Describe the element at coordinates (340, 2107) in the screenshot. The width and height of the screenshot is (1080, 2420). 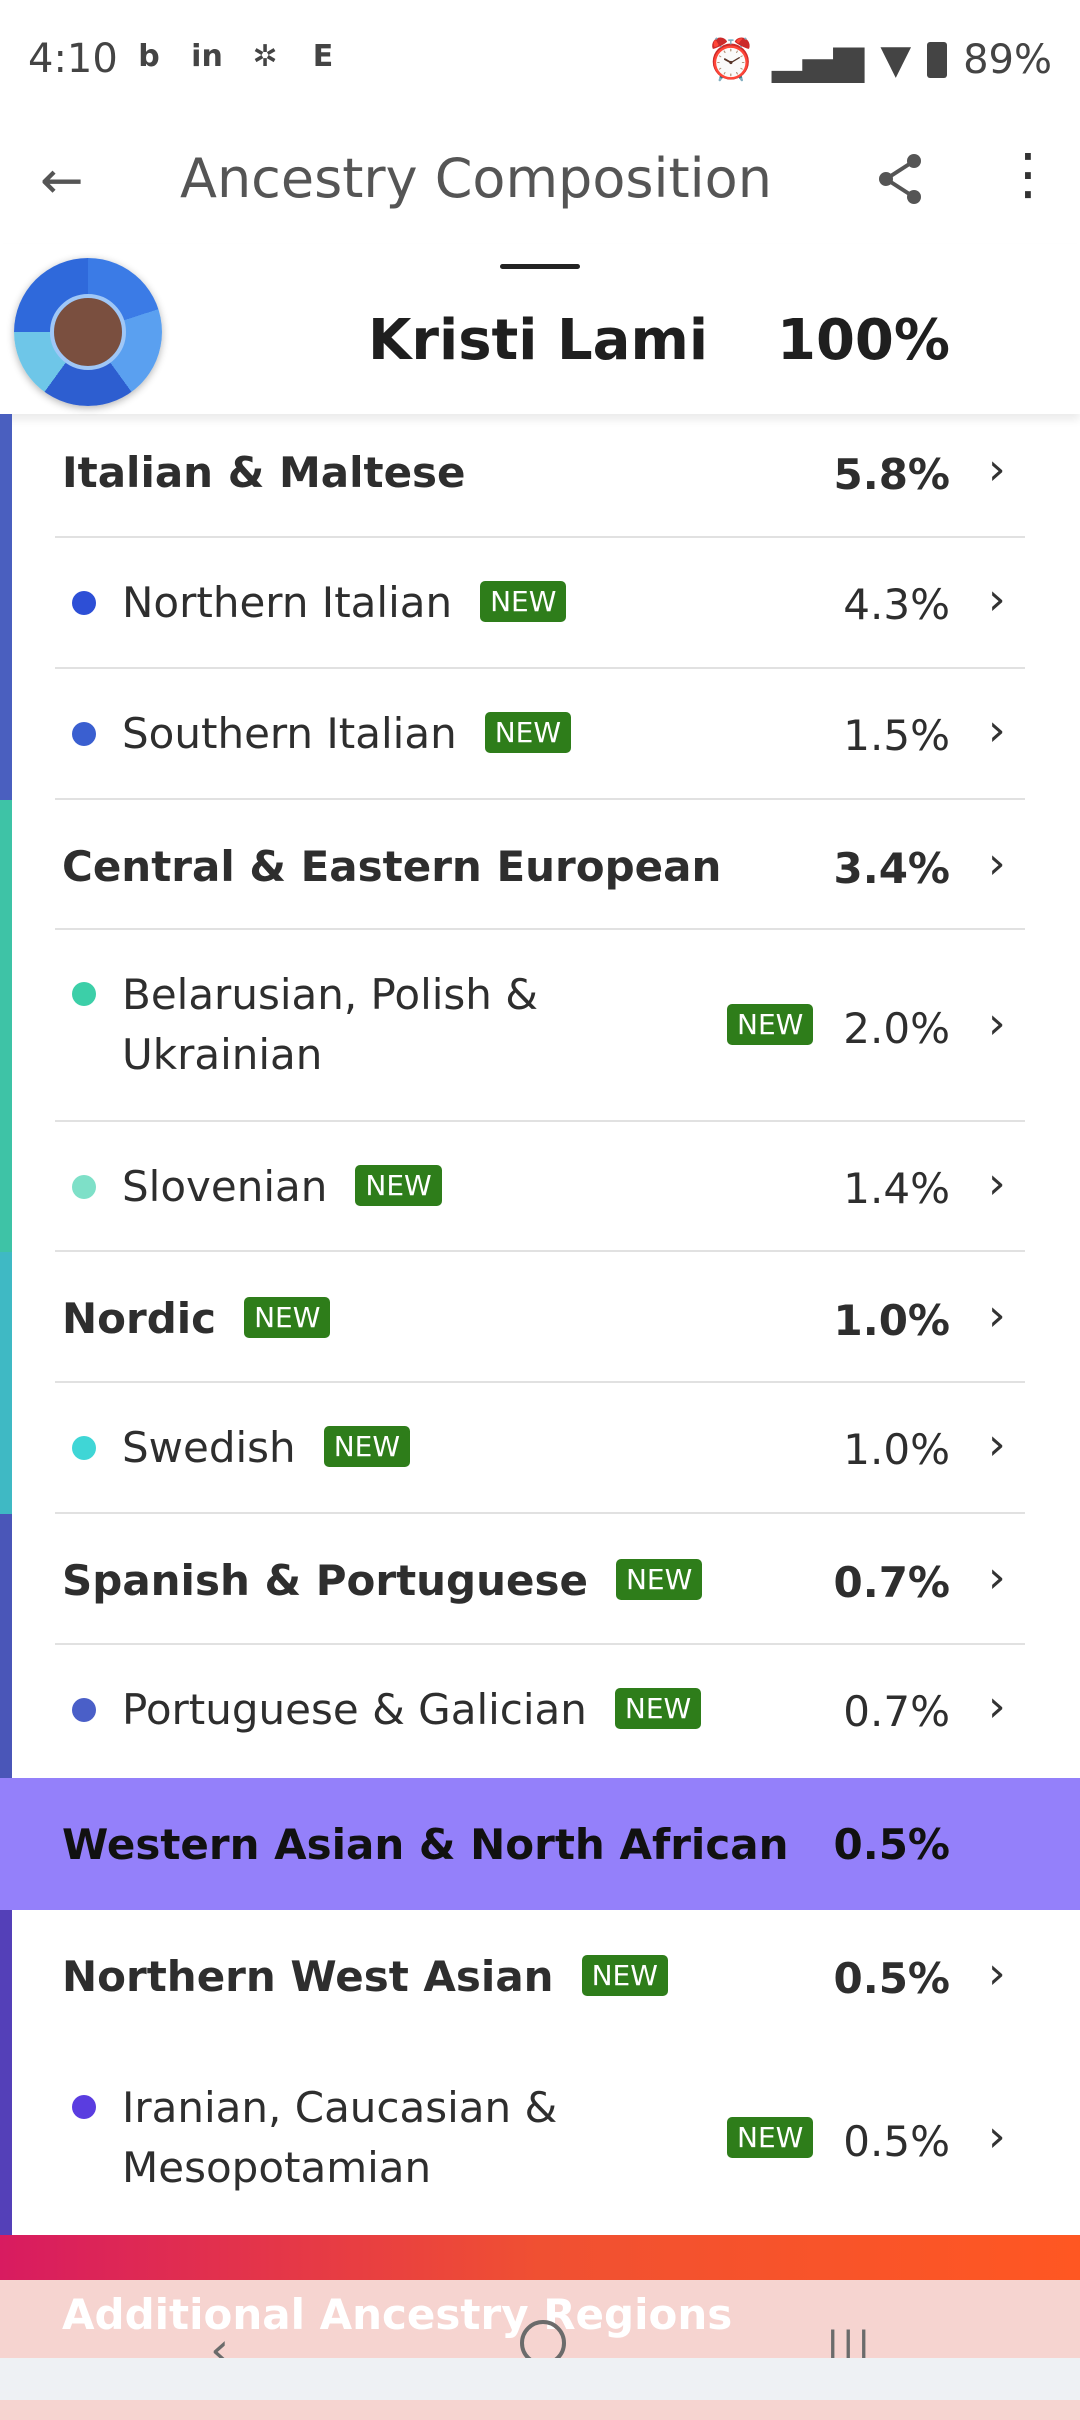
I see `row-label-line1: Iranian, Caucasian &` at that location.